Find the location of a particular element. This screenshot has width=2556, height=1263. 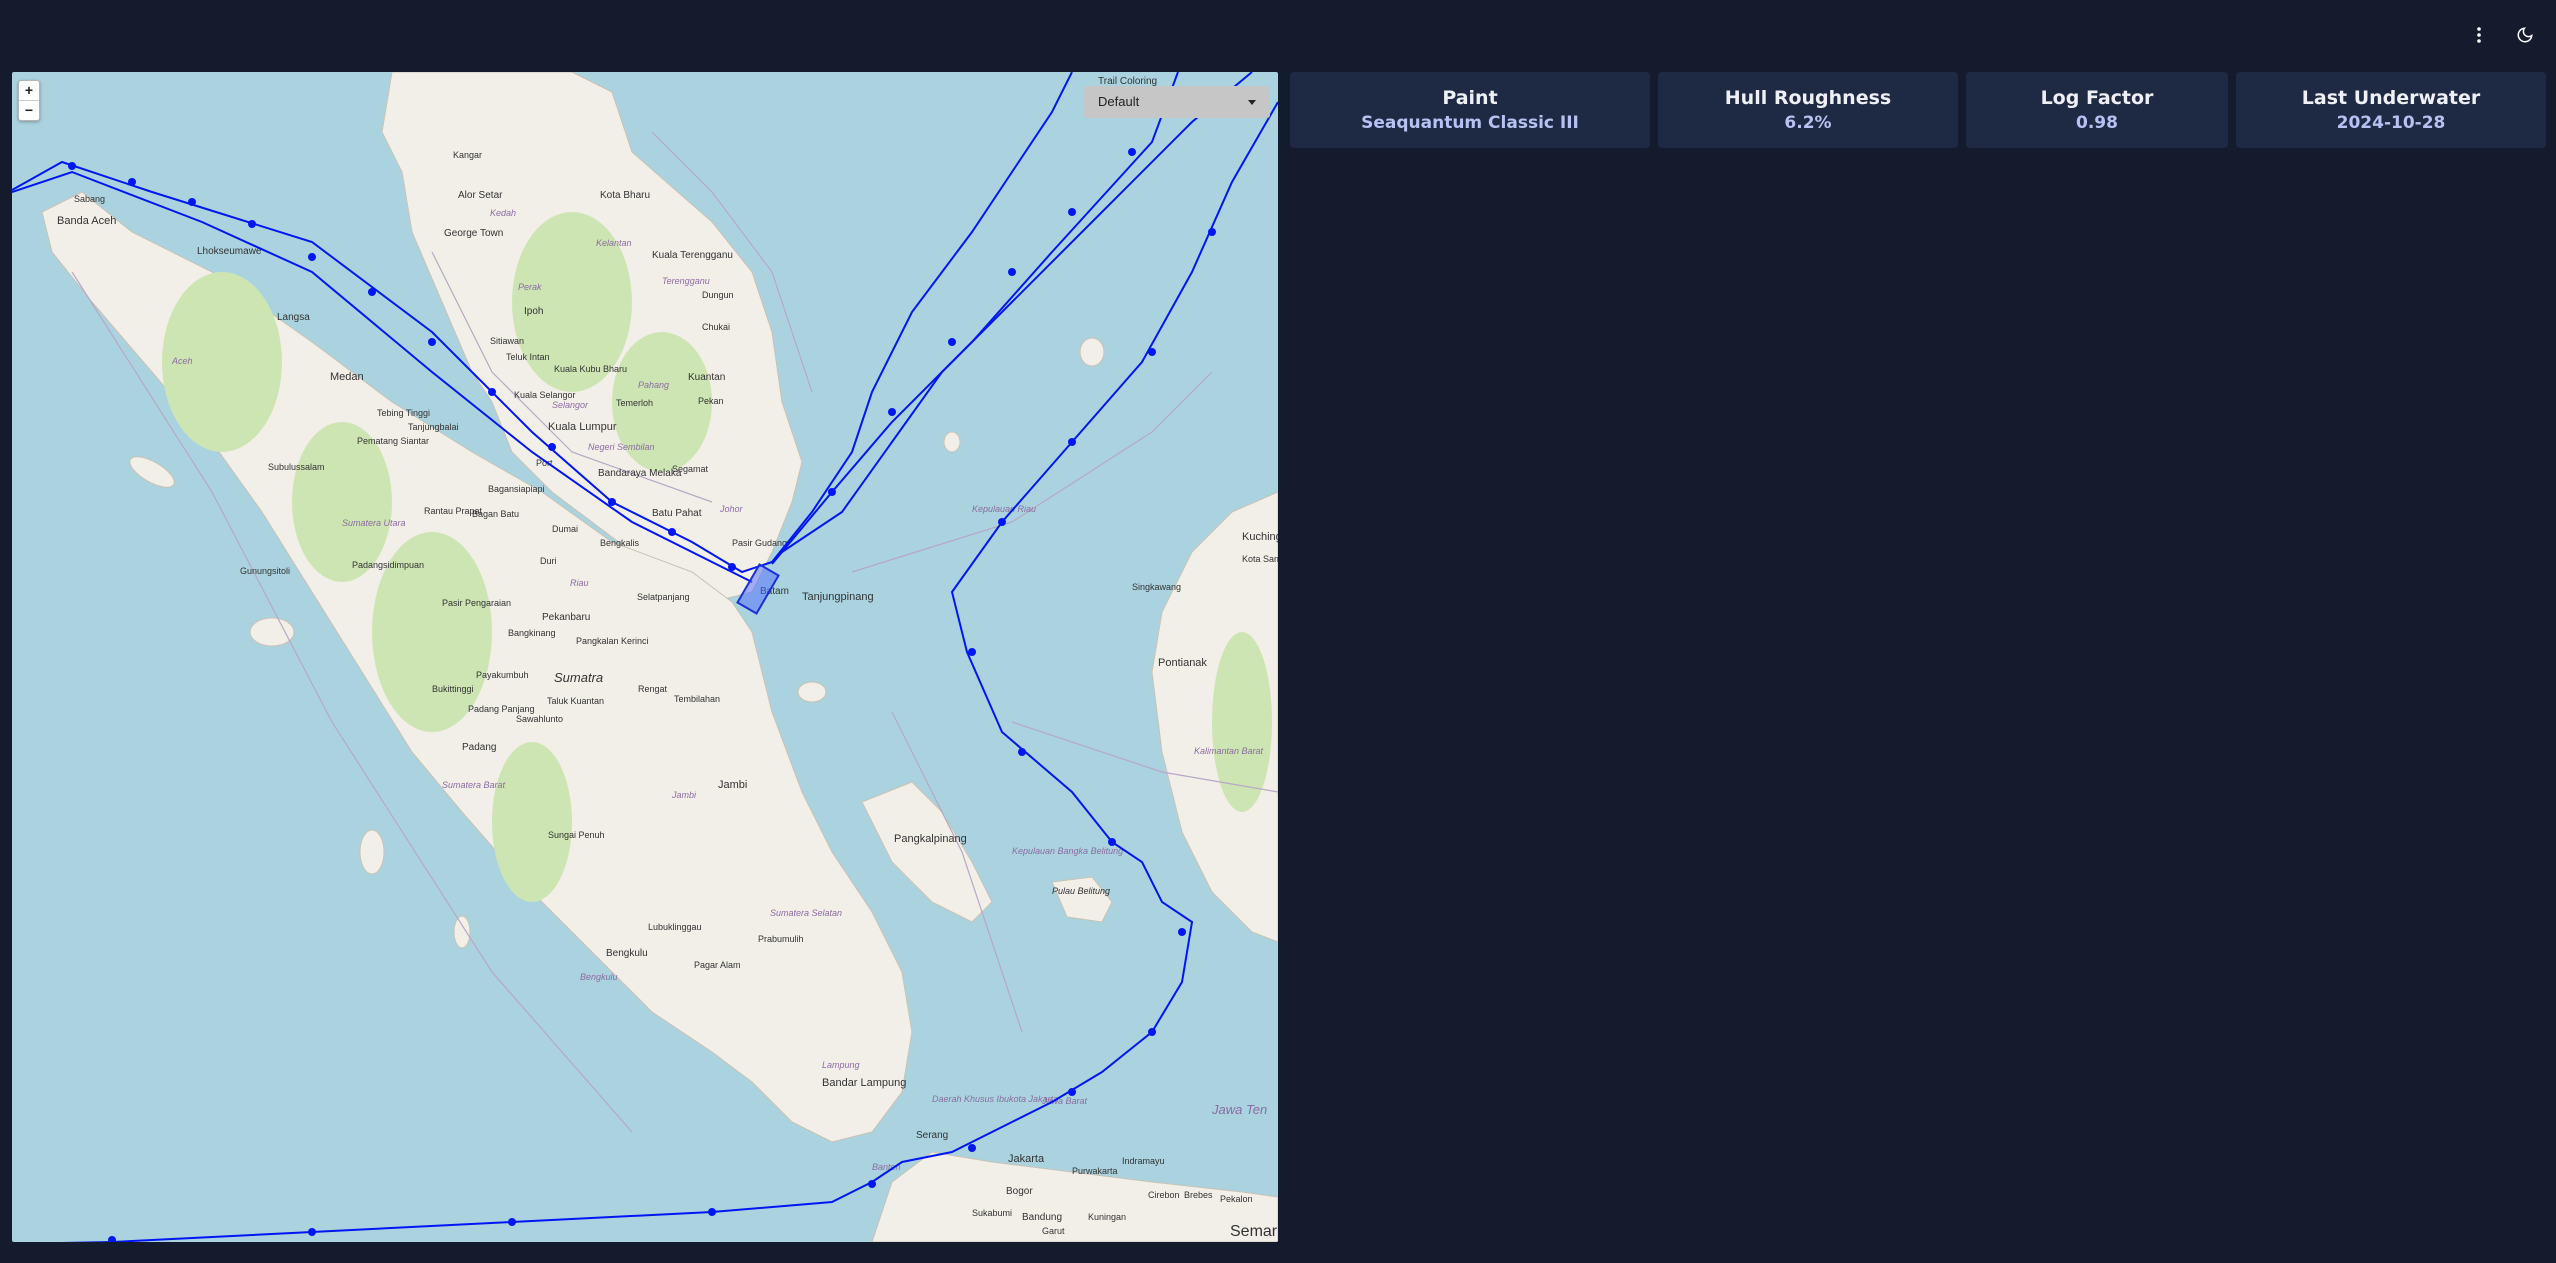

card-value: 6.2% is located at coordinates (1808, 123).